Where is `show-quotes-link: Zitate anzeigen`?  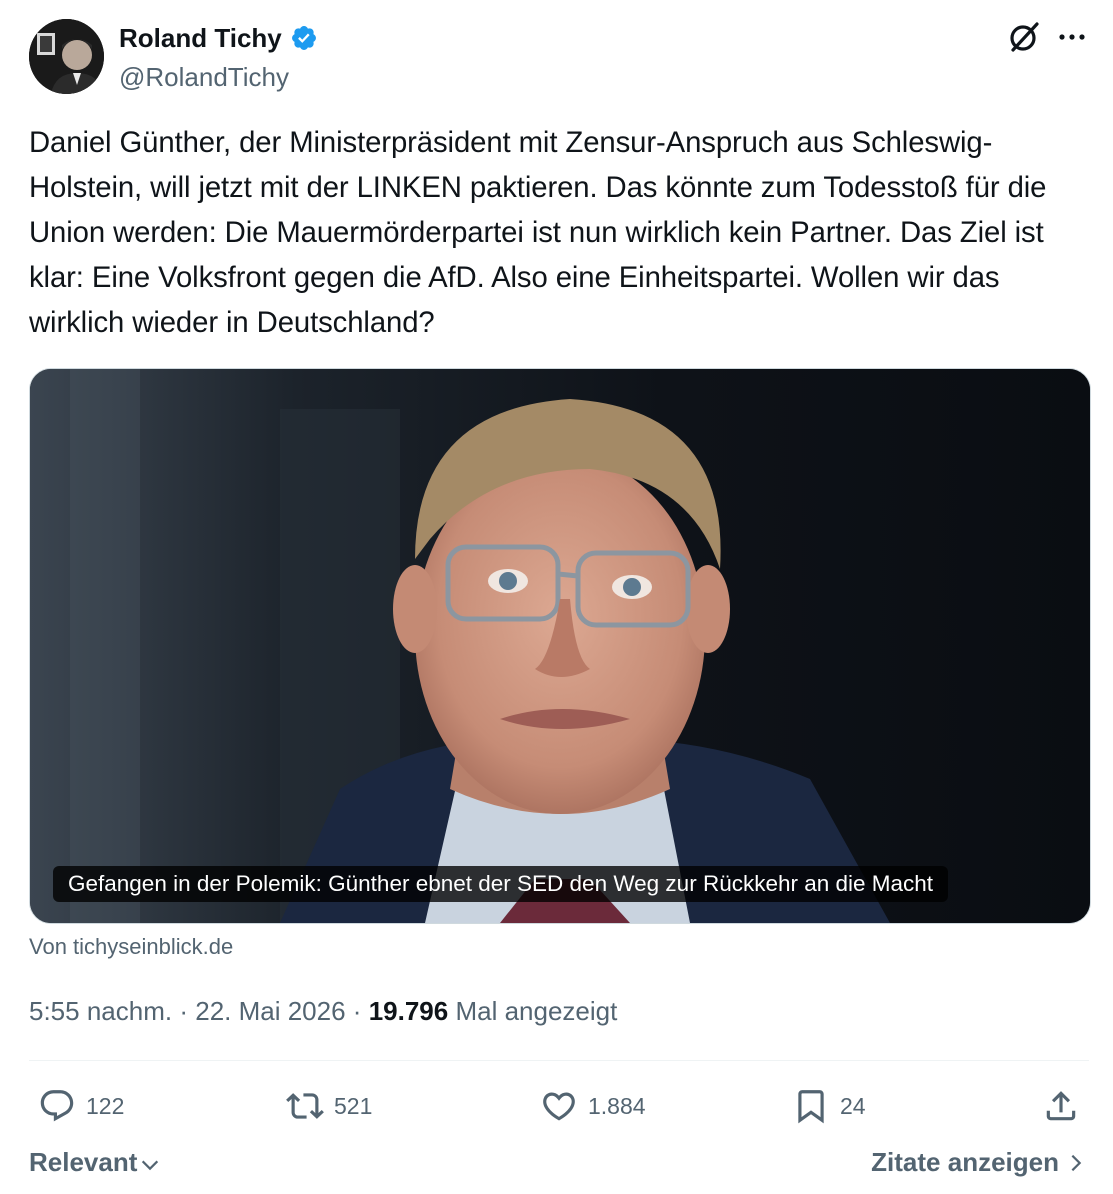
show-quotes-link: Zitate anzeigen is located at coordinates (979, 1162).